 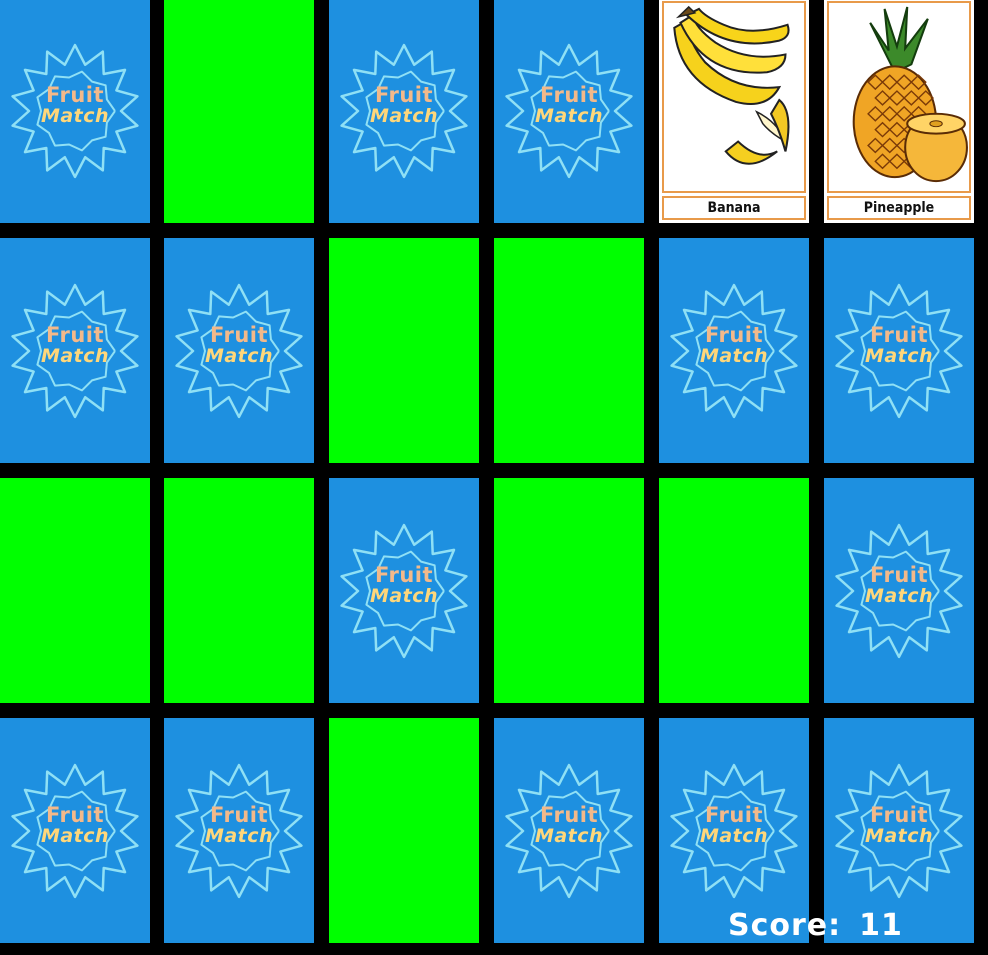 I want to click on card-label: Pineapple, so click(x=899, y=208).